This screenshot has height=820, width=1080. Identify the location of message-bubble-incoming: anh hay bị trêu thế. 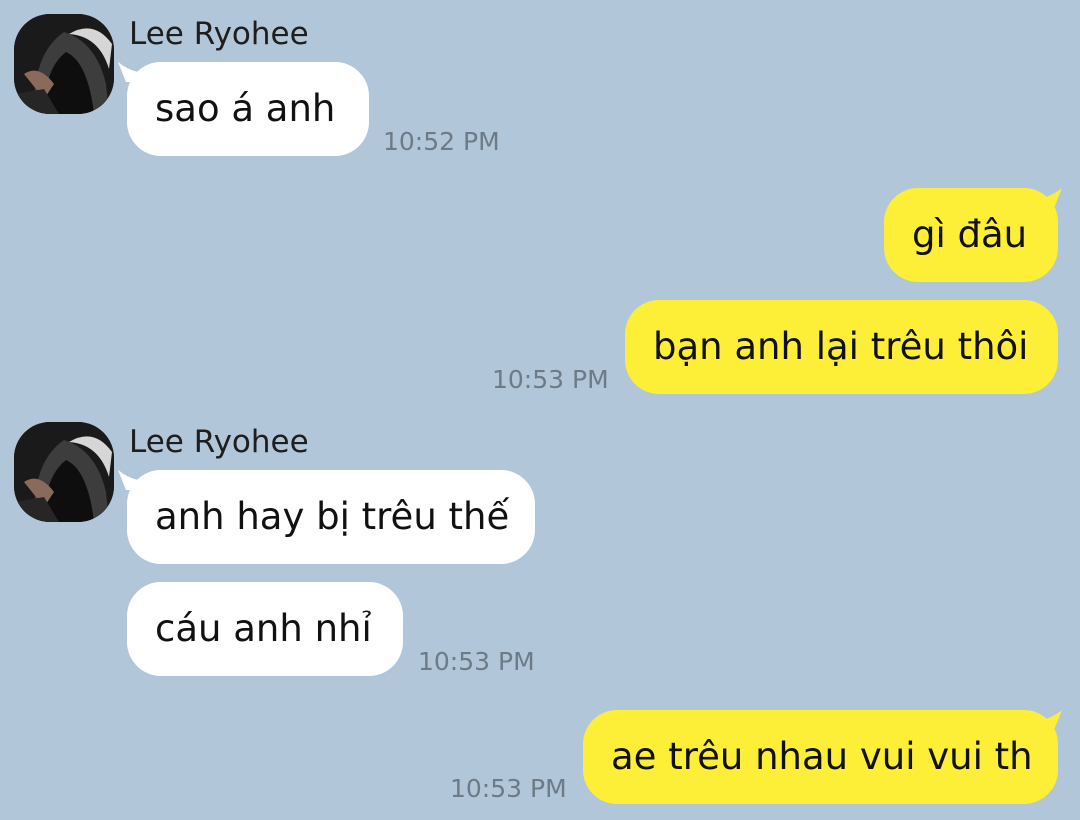
(331, 517).